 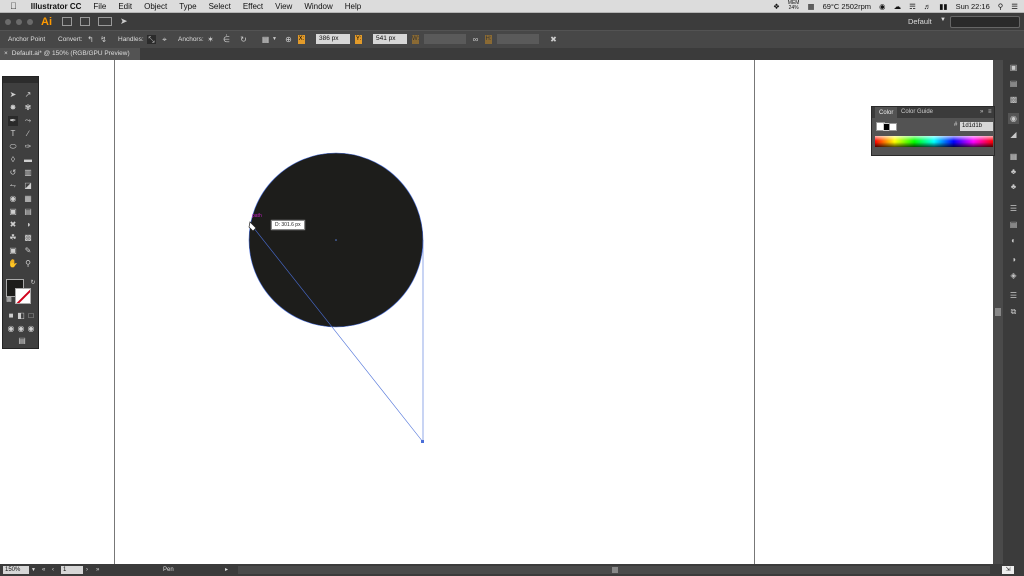 I want to click on scale-tool-icon: ▥, so click(x=28, y=173).